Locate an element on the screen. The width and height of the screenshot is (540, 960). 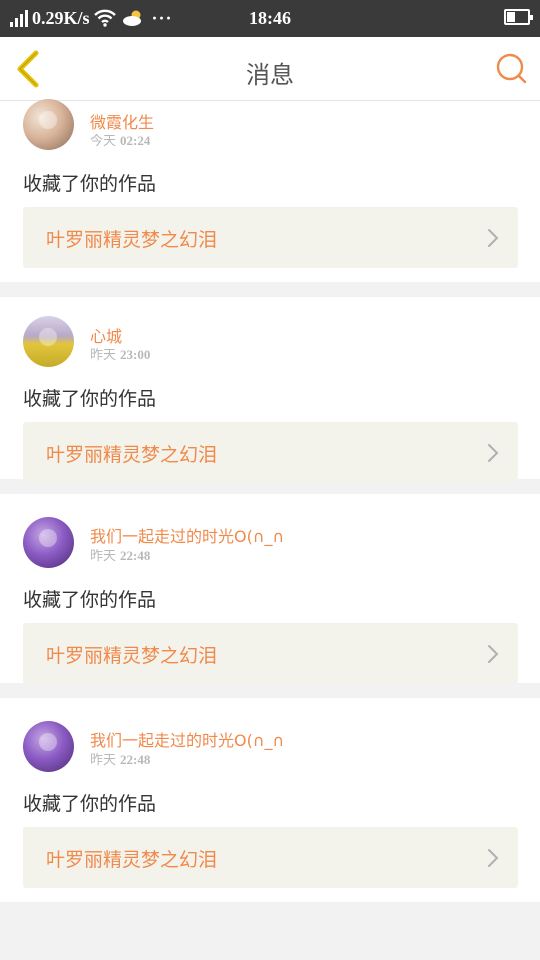
timestamp: 昨天 23:00 is located at coordinates (120, 353).